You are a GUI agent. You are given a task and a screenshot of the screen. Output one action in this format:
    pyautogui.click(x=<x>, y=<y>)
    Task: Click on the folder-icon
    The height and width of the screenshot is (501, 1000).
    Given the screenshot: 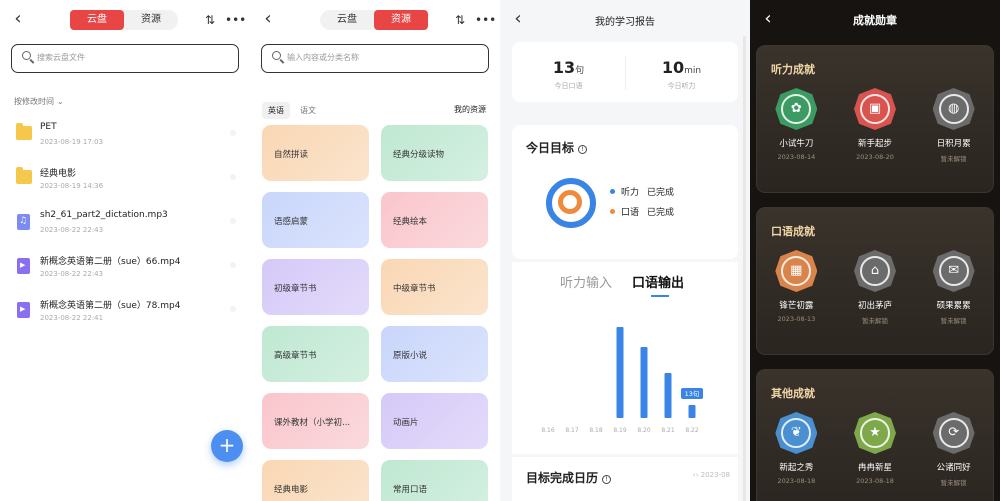 What is the action you would take?
    pyautogui.click(x=24, y=175)
    